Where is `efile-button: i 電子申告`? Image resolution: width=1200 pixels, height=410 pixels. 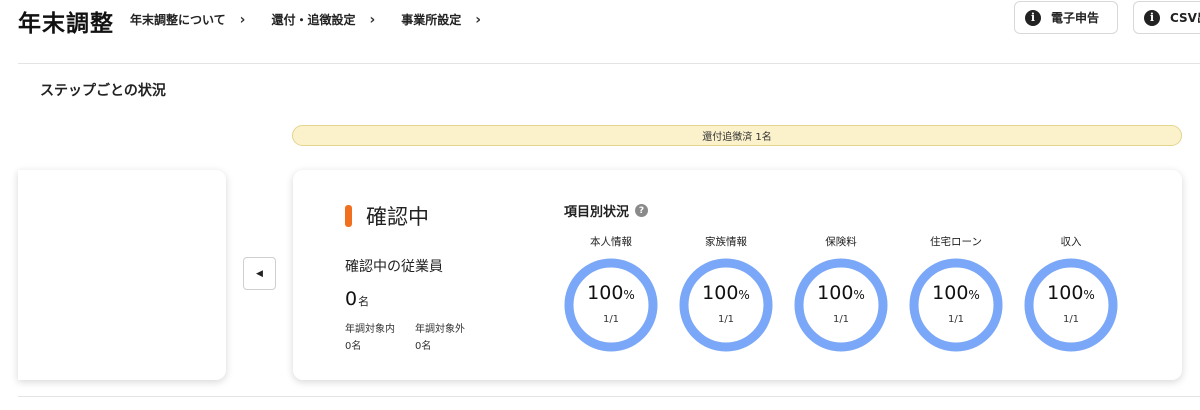 efile-button: i 電子申告 is located at coordinates (1066, 17).